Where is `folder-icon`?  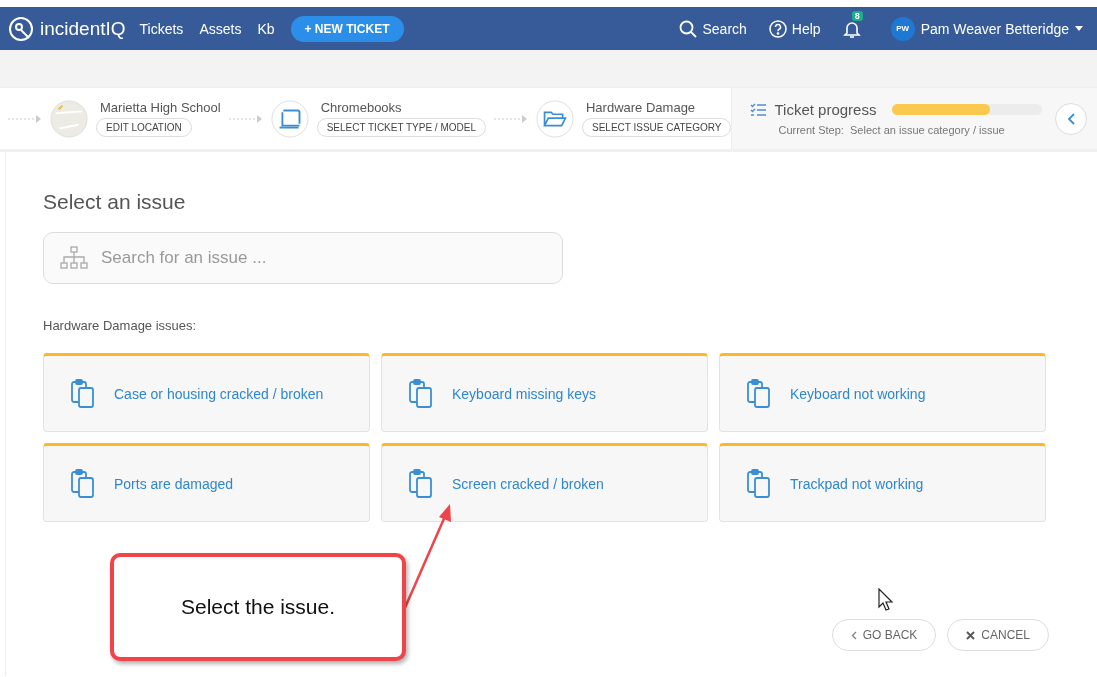
folder-icon is located at coordinates (555, 118).